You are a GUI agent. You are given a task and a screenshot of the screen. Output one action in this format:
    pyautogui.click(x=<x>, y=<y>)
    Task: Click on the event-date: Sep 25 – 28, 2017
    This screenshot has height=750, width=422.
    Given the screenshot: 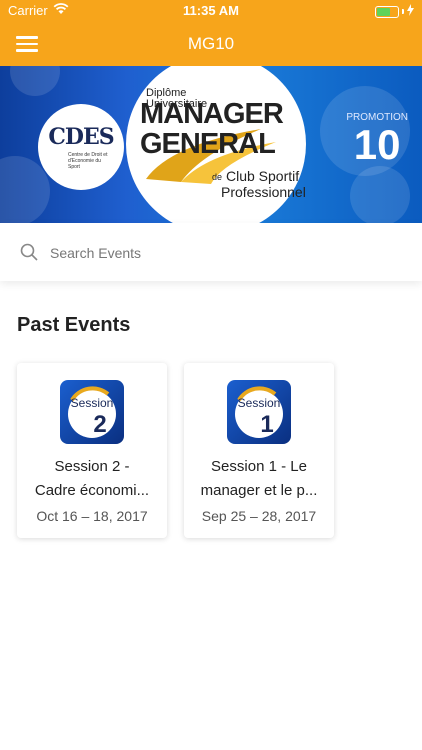 What is the action you would take?
    pyautogui.click(x=259, y=516)
    